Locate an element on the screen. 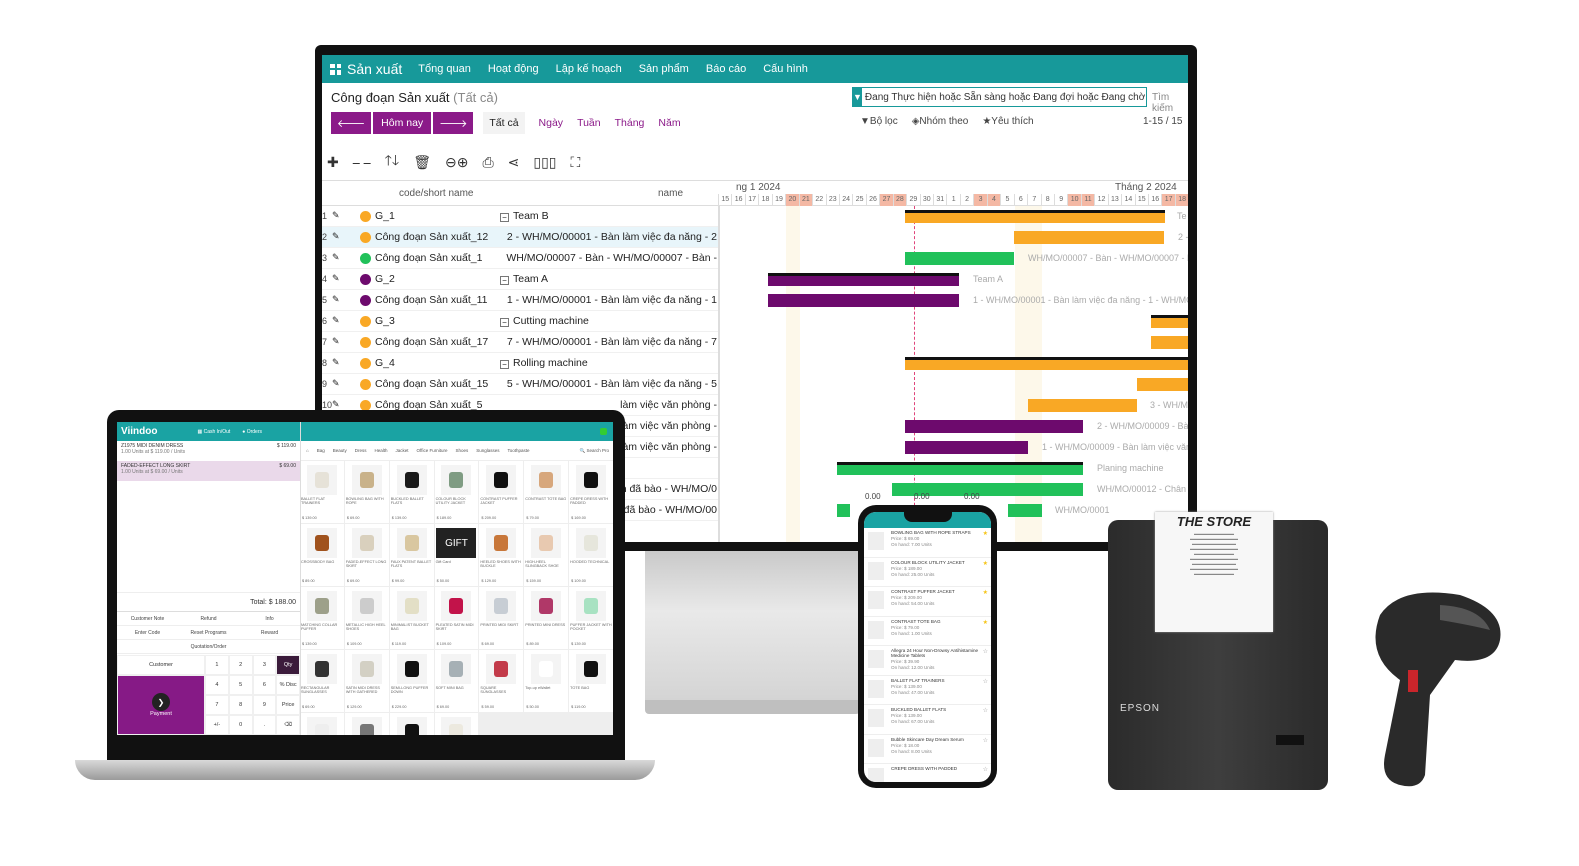 This screenshot has width=1579, height=866. table-row: 1 ✎ G_1 − Team B is located at coordinates (520, 216).